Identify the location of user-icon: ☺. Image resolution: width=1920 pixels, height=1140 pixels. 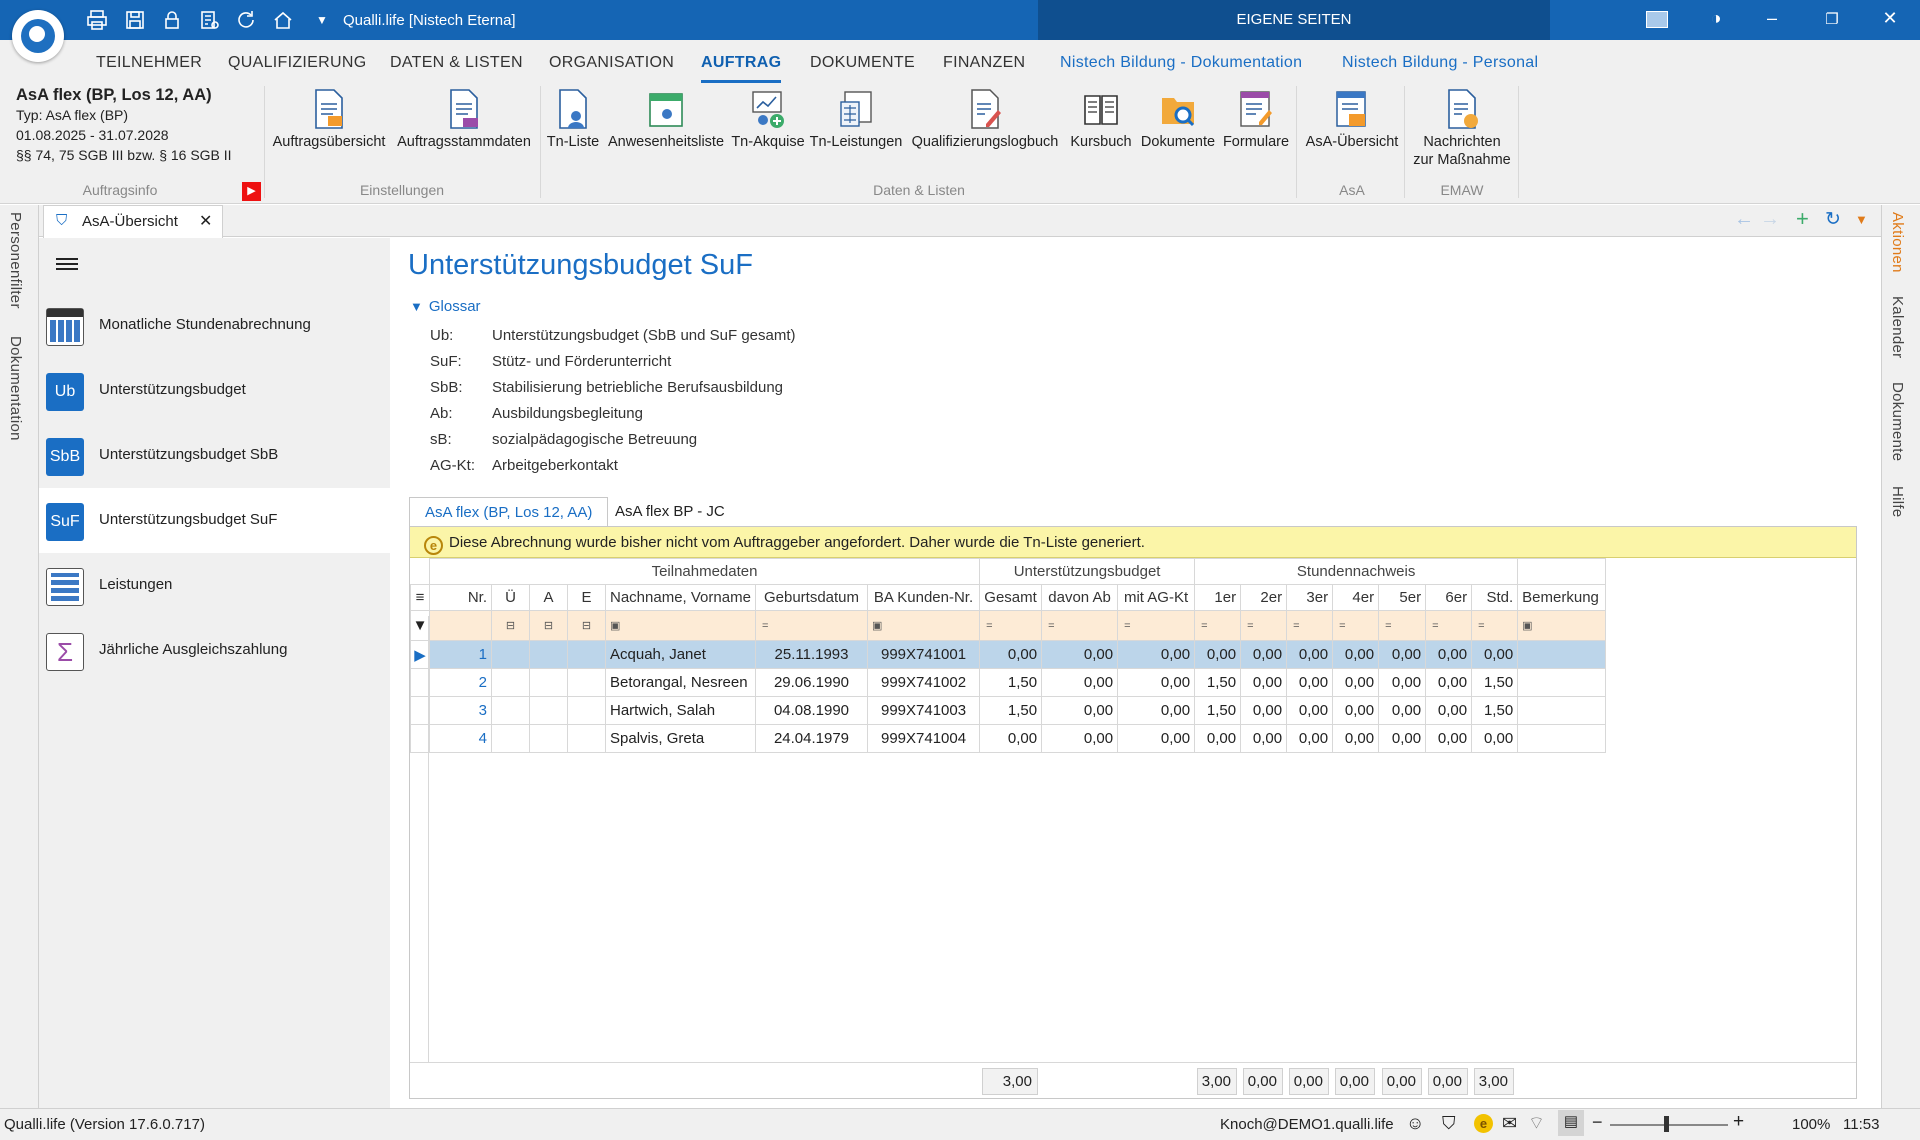
(1415, 1123).